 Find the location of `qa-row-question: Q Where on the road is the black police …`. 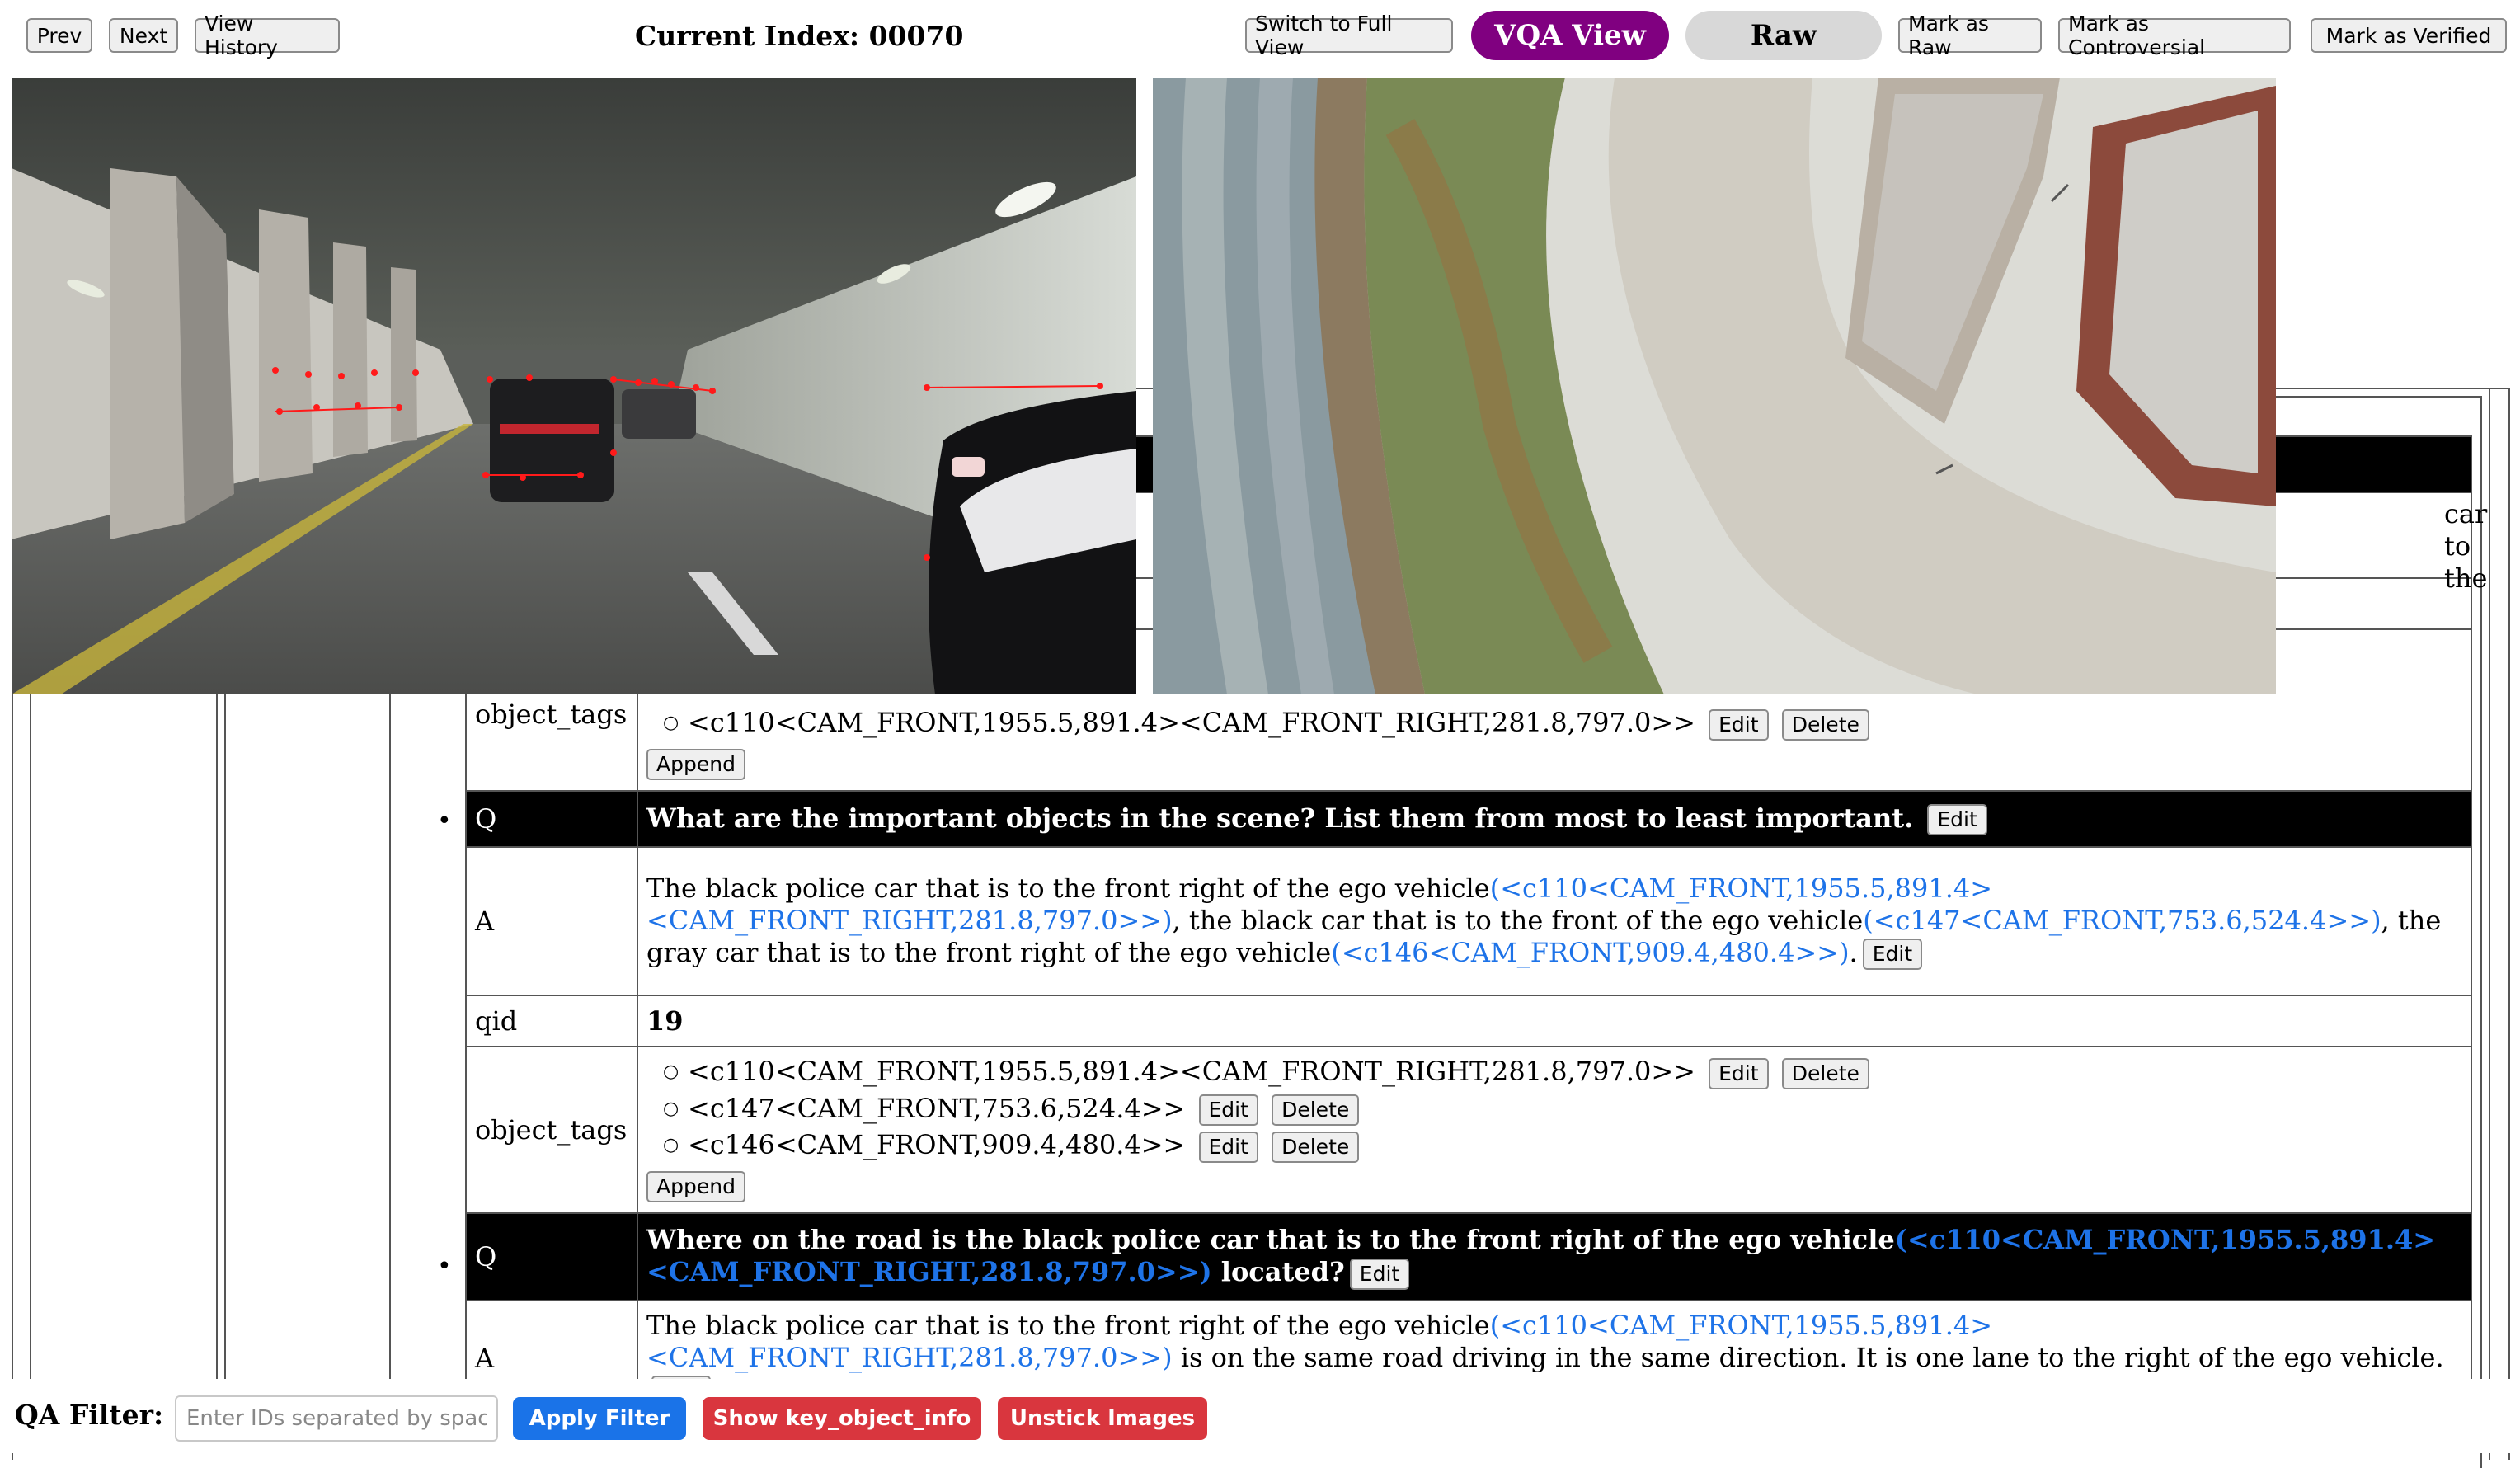

qa-row-question: Q Where on the road is the black police … is located at coordinates (1468, 1256).